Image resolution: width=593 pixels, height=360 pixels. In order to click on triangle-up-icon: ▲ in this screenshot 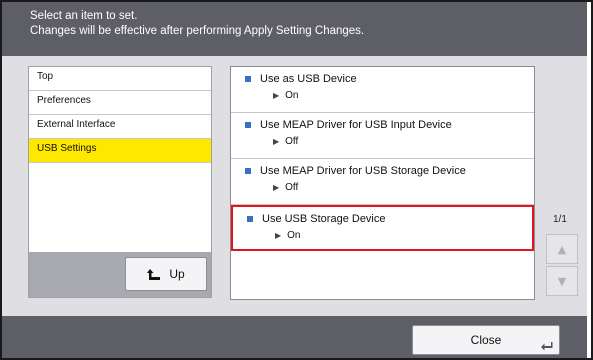, I will do `click(562, 249)`.